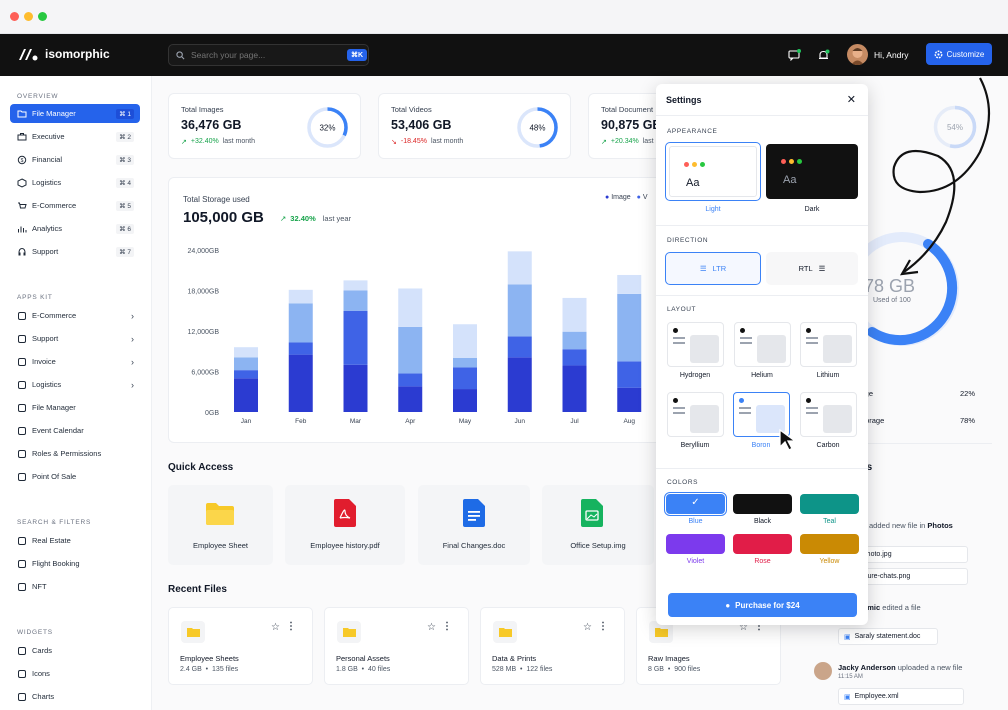 The image size is (1008, 710). What do you see at coordinates (75, 159) in the screenshot?
I see `sidebar-item-financial: $ Financial ⌘ 3` at bounding box center [75, 159].